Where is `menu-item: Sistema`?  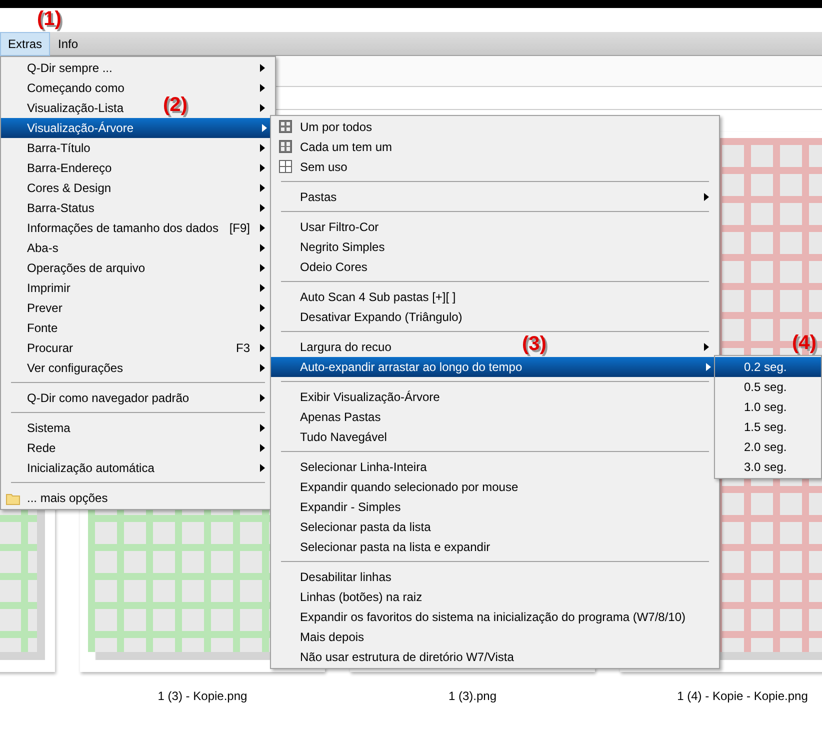 menu-item: Sistema is located at coordinates (138, 428).